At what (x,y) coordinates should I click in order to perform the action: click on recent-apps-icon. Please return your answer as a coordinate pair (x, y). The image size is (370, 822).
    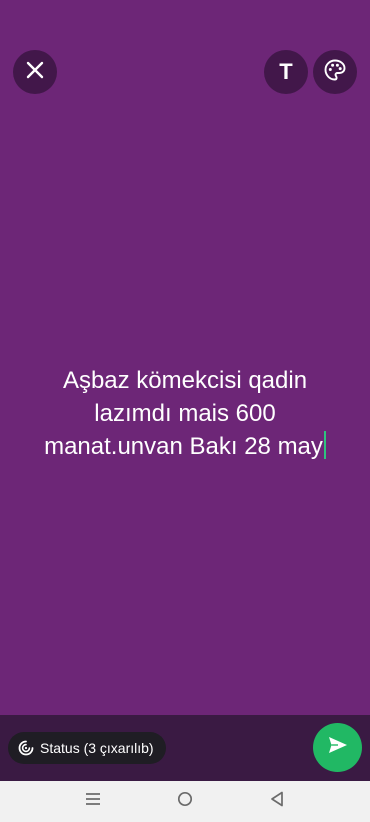
    Looking at the image, I should click on (93, 801).